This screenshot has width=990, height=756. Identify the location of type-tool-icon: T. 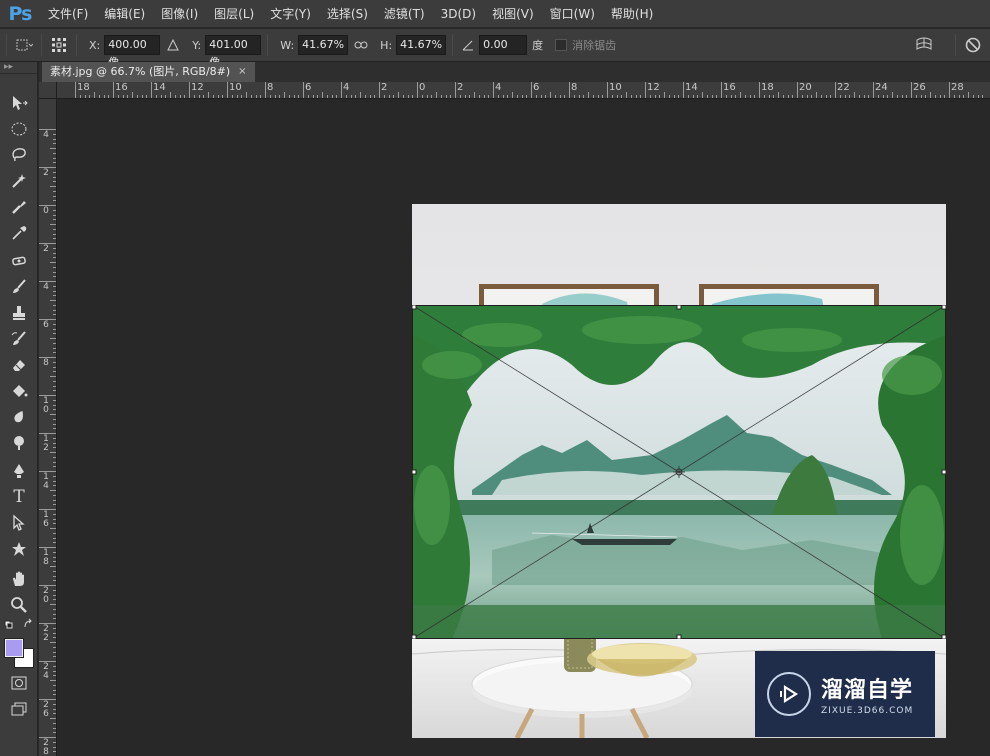
(19, 497).